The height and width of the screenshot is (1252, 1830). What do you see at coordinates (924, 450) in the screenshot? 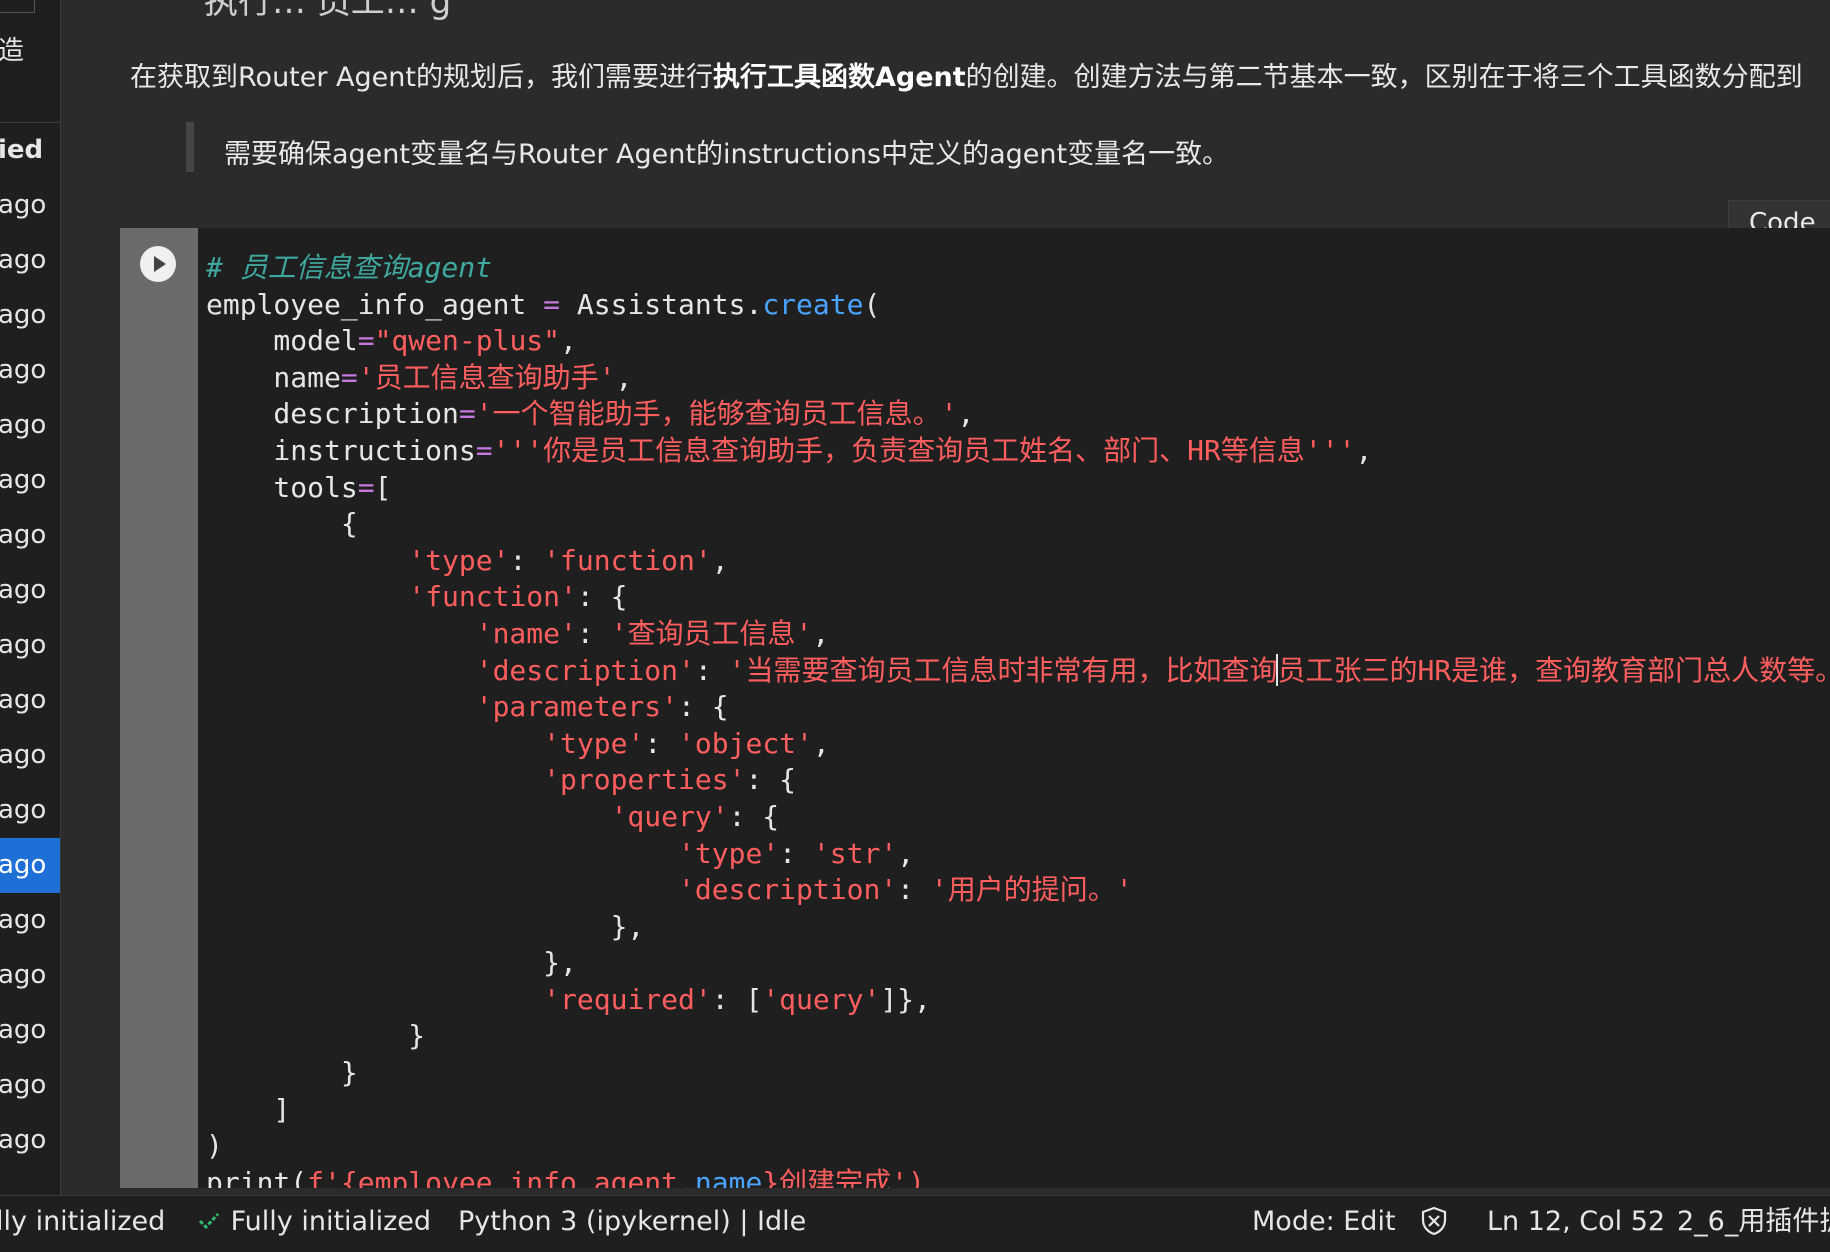
I see `code-instructions-value: '''你是员工信息查询助手，负责查询员工姓名、部门、HR等信息'''` at bounding box center [924, 450].